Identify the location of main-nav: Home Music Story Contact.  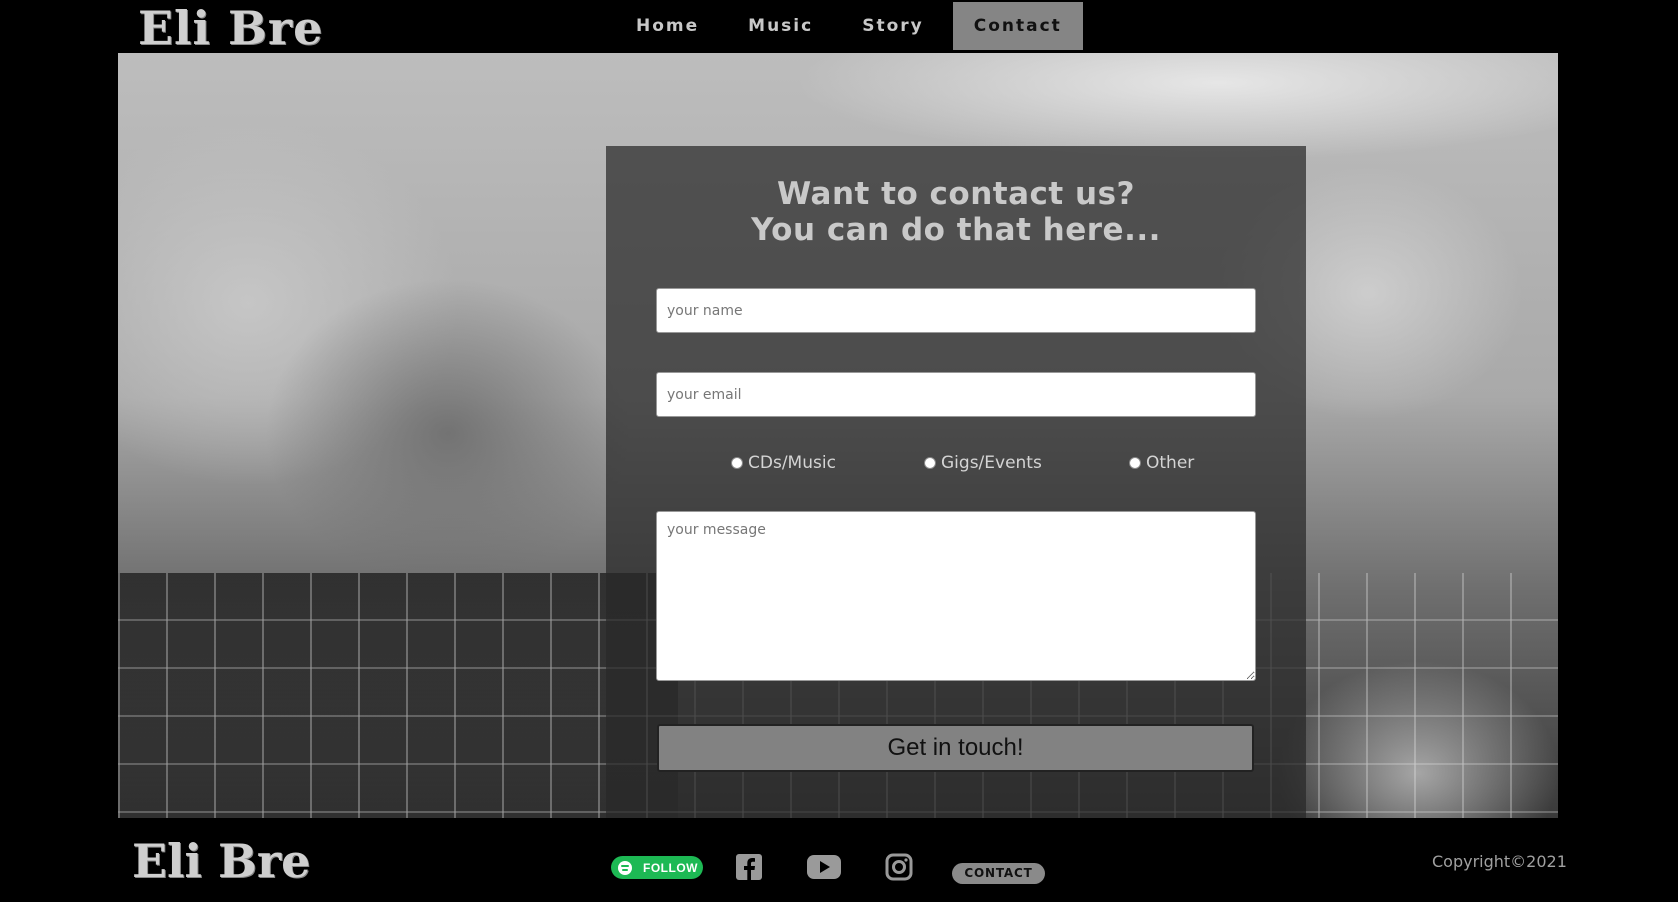
(854, 26).